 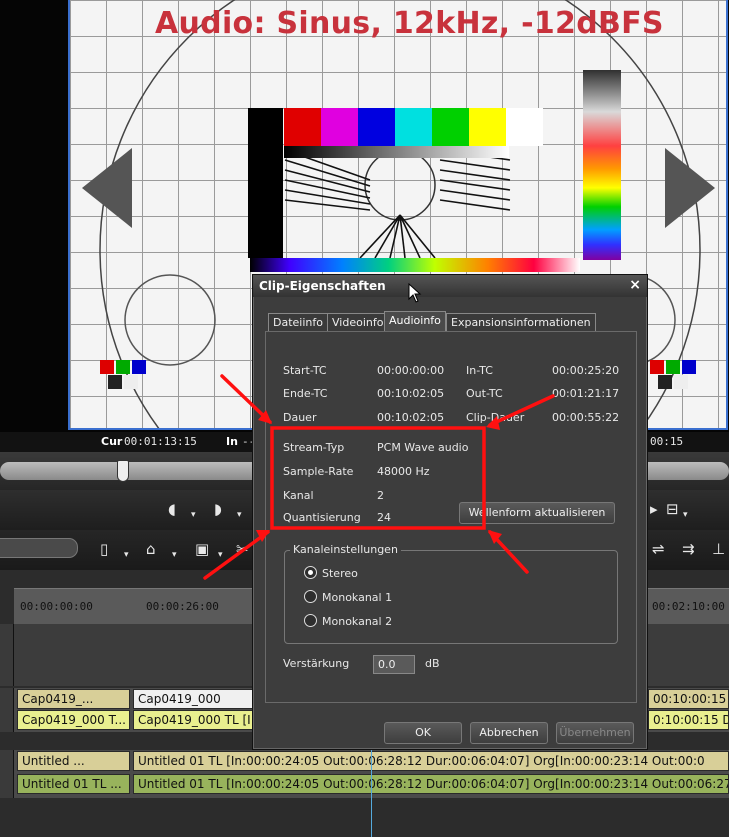 I want to click on prop-value-kanal: 2, so click(x=380, y=495).